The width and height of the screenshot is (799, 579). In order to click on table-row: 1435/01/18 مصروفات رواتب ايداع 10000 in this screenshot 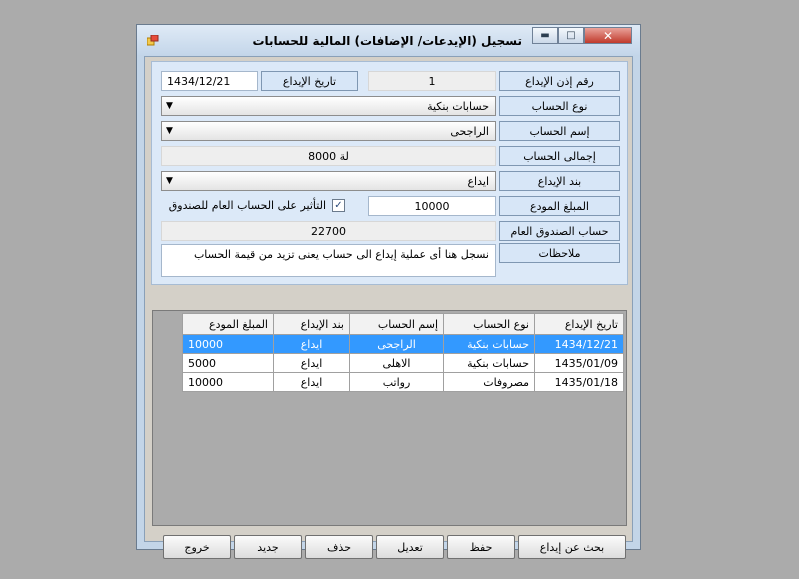, I will do `click(403, 382)`.